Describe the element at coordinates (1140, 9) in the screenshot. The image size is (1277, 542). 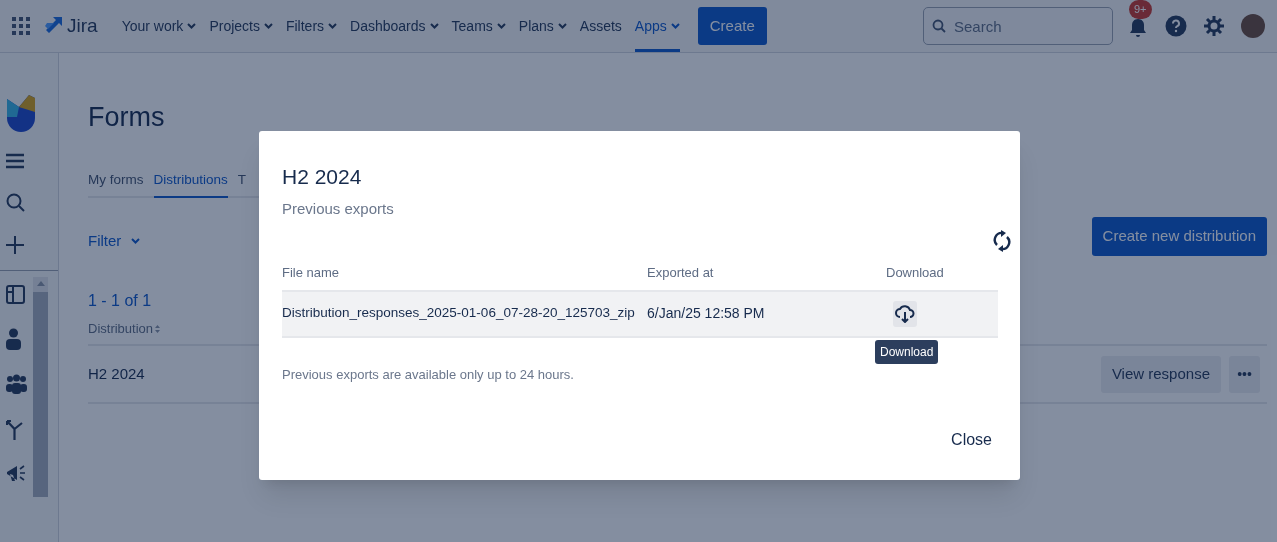
I see `notification-count-badge: 9+` at that location.